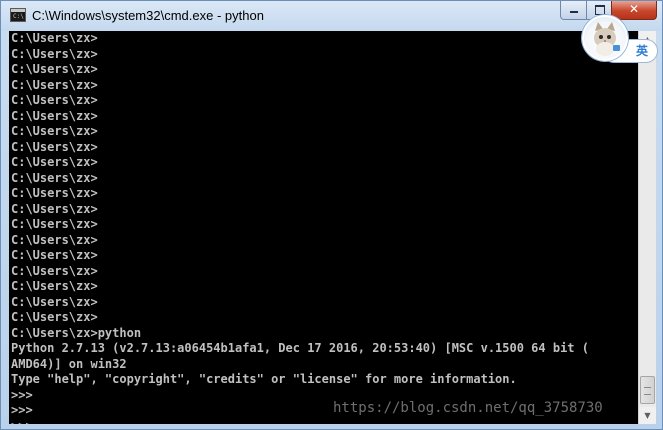 The image size is (663, 430). What do you see at coordinates (647, 390) in the screenshot?
I see `scroll-thumb` at bounding box center [647, 390].